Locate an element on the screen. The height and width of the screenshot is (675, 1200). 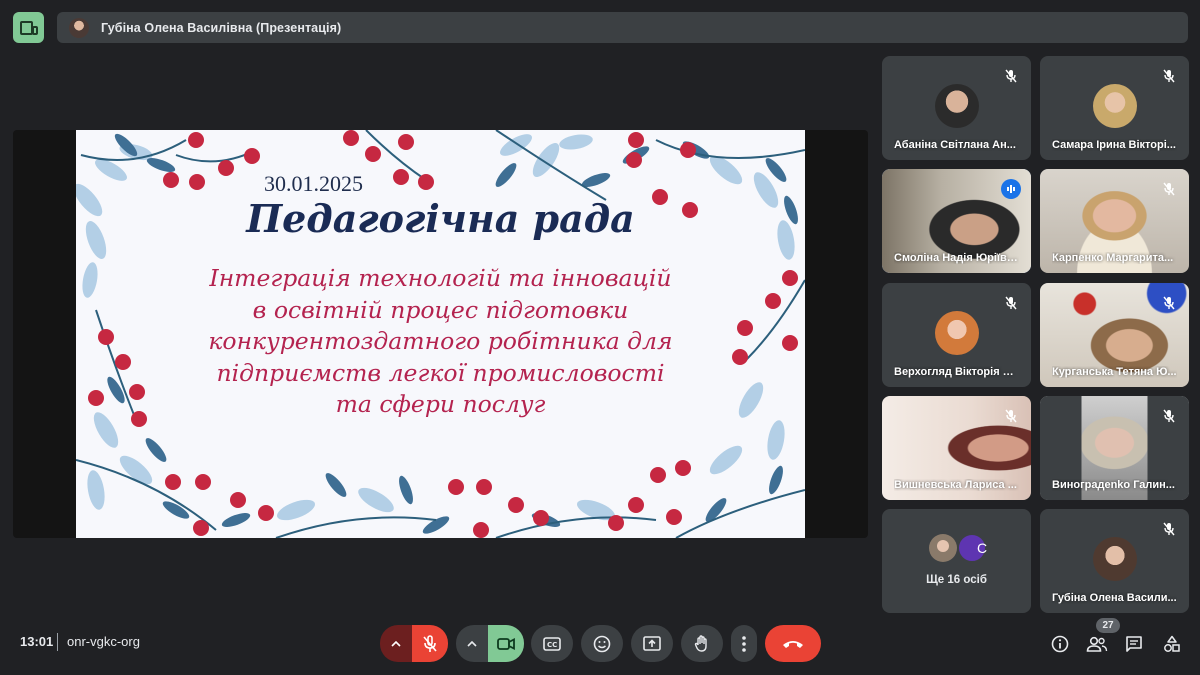
divider is located at coordinates (57, 642).